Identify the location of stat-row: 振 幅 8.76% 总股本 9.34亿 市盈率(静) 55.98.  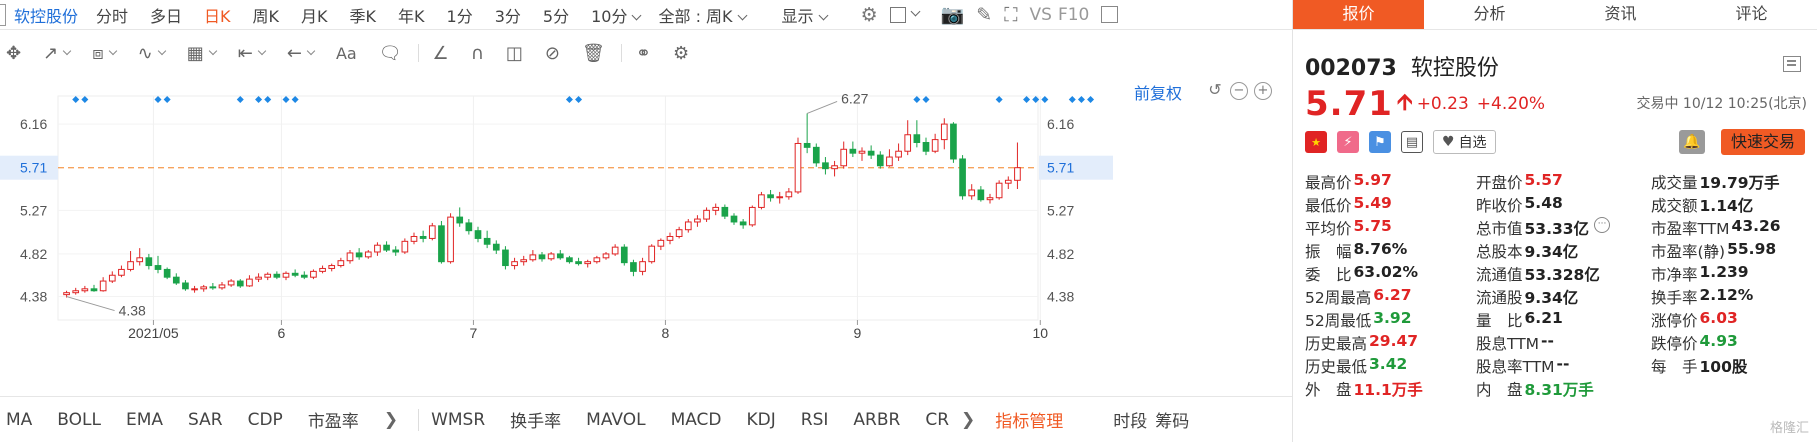
(1557, 251).